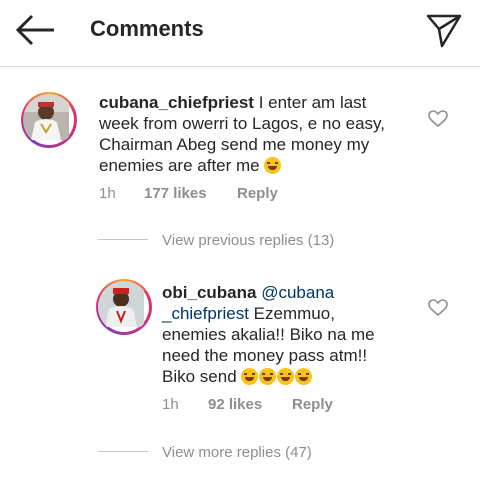  What do you see at coordinates (242, 123) in the screenshot?
I see `comment-line: week from owerri to Lagos, e no easy,` at bounding box center [242, 123].